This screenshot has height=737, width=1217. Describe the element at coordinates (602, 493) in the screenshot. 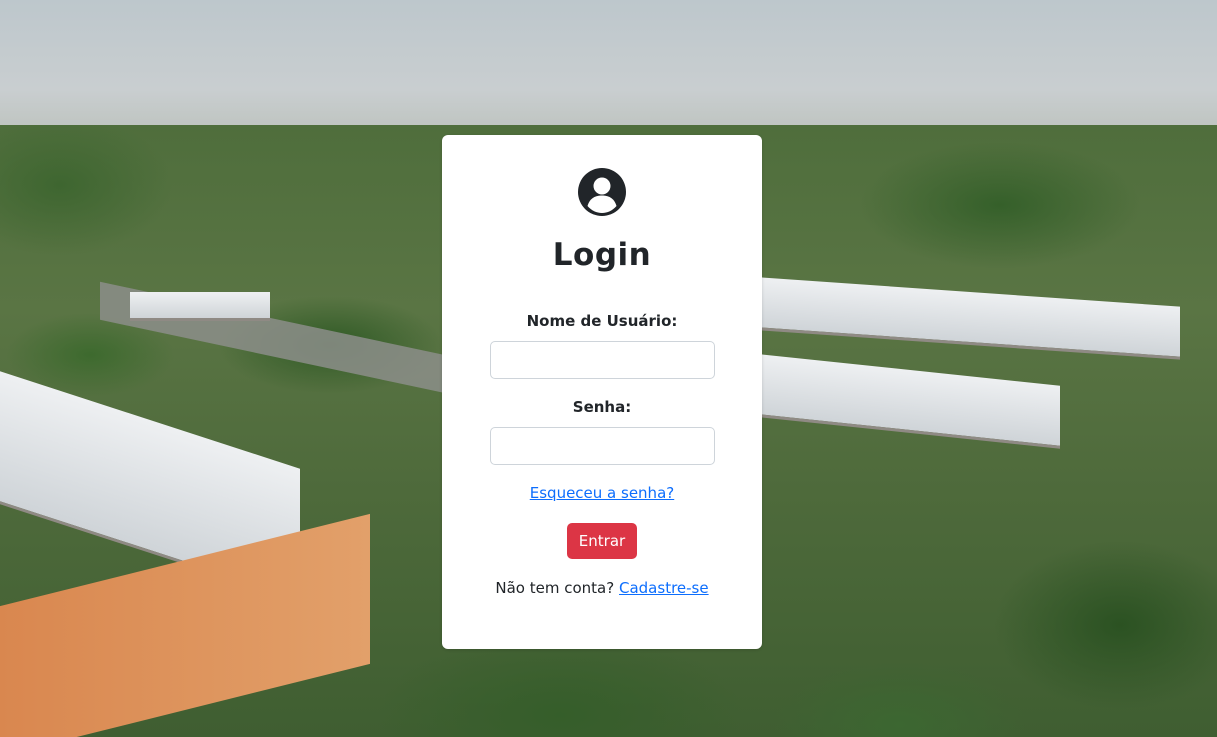

I see `forgot-password-link: Esqueceu a senha?` at that location.